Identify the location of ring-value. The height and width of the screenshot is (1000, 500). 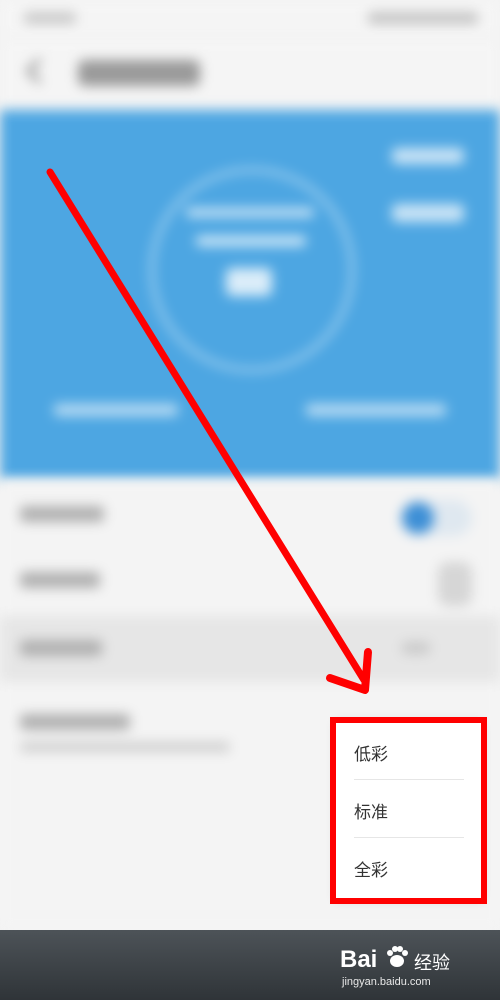
(249, 282).